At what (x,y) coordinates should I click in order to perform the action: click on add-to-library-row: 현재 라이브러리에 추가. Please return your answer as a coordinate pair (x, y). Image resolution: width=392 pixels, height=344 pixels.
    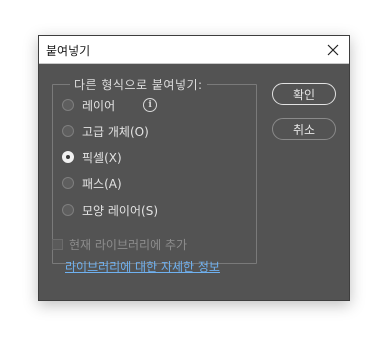
    Looking at the image, I should click on (119, 244).